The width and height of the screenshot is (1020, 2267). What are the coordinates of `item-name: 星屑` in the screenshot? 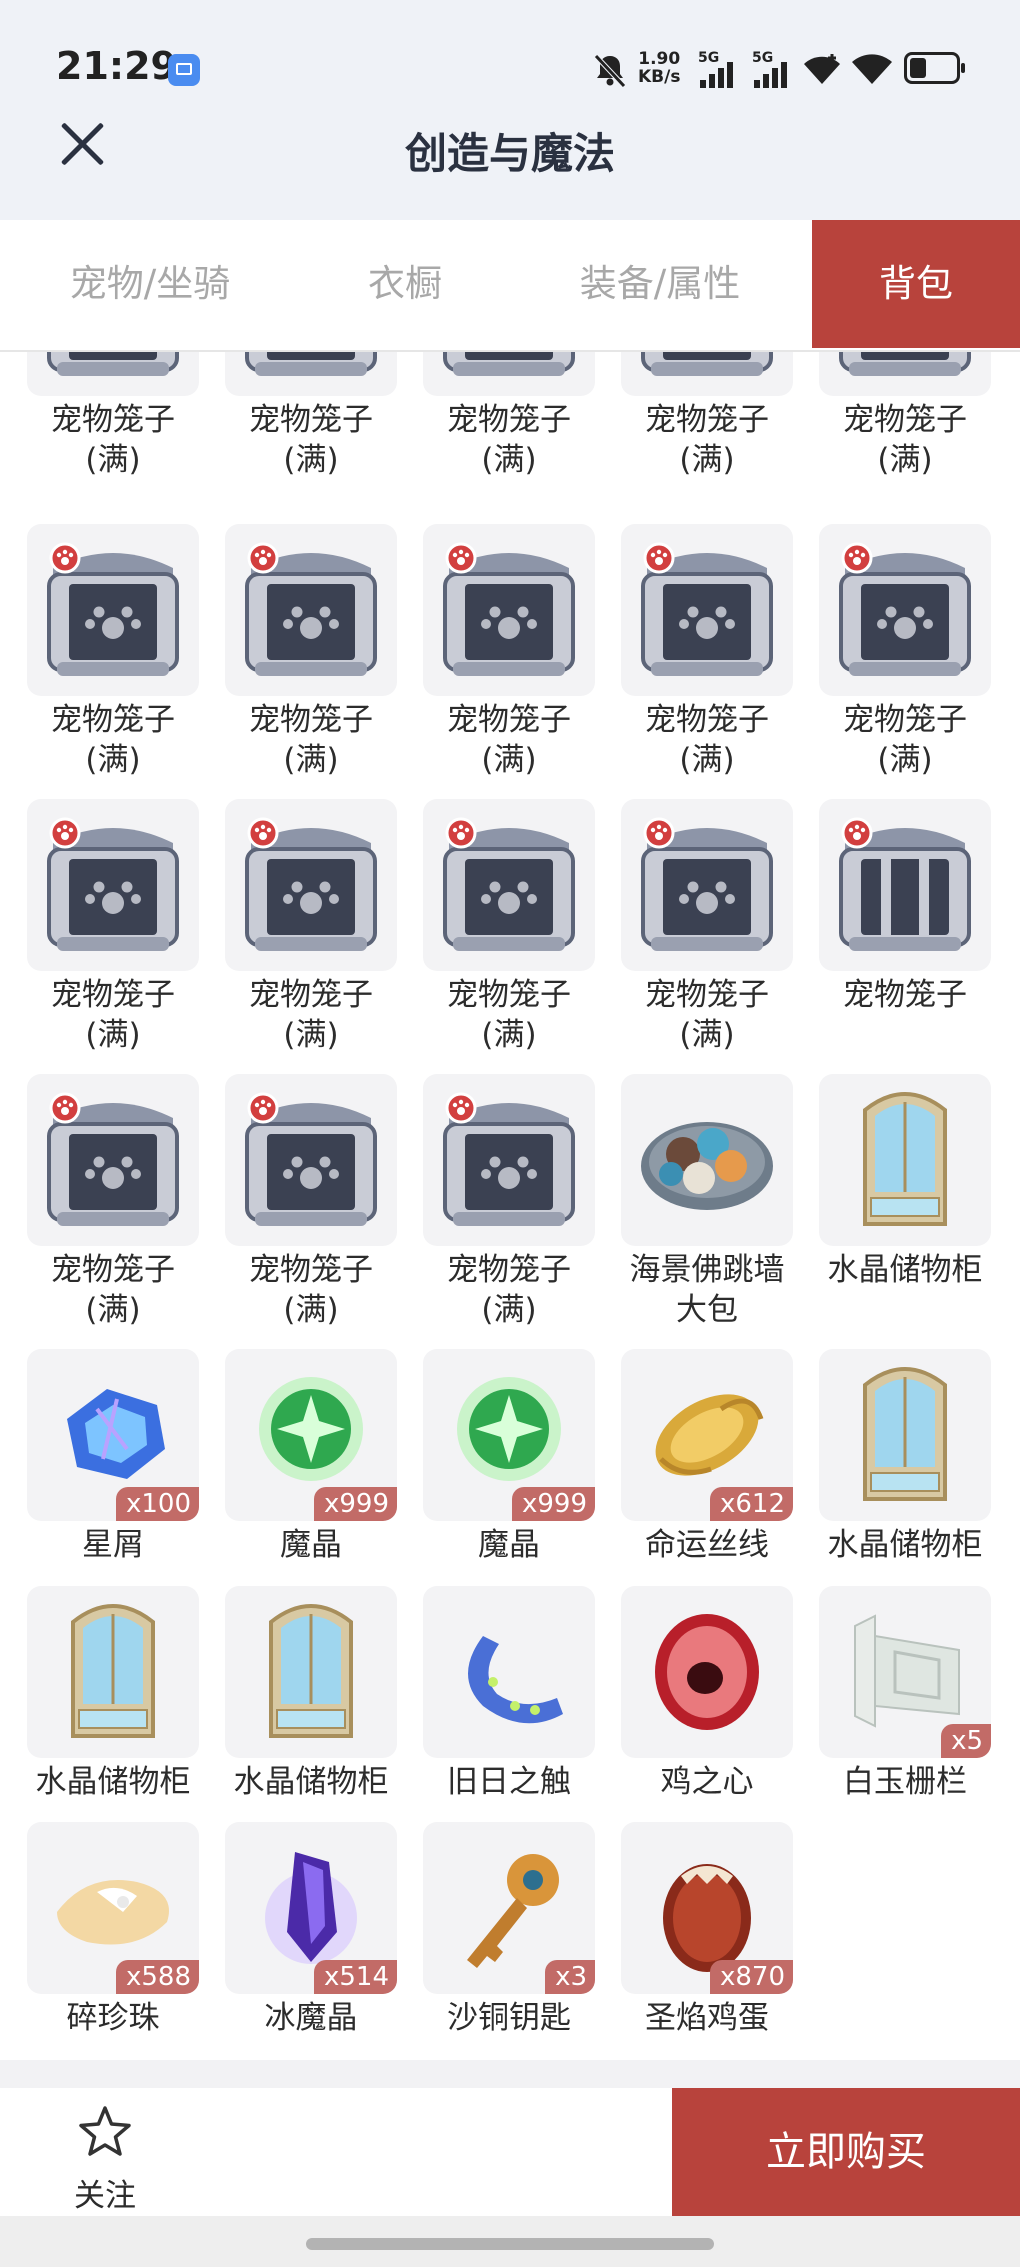 It's located at (113, 1545).